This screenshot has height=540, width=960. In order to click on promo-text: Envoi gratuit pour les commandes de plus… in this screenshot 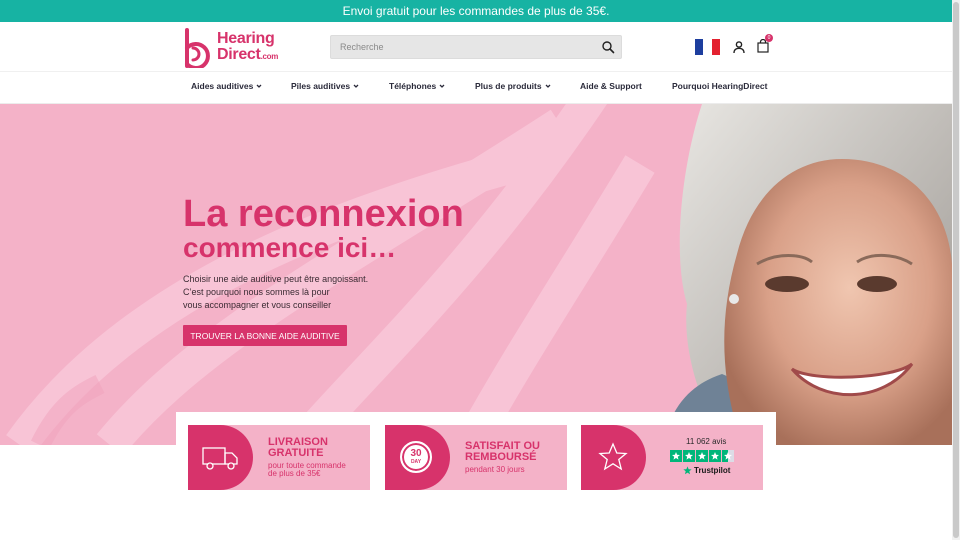, I will do `click(476, 11)`.